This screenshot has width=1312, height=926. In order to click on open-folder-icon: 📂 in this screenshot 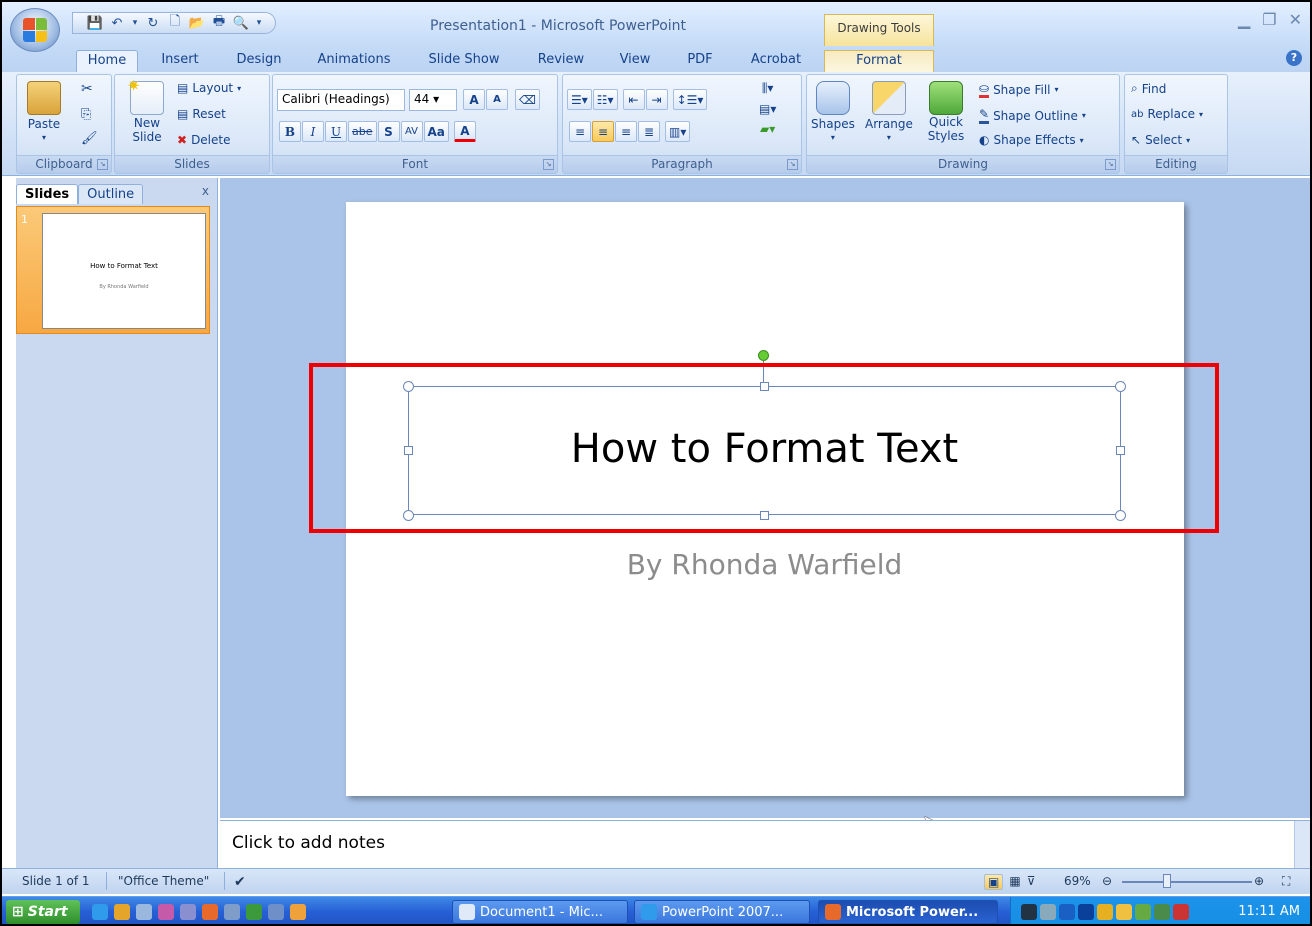, I will do `click(197, 23)`.